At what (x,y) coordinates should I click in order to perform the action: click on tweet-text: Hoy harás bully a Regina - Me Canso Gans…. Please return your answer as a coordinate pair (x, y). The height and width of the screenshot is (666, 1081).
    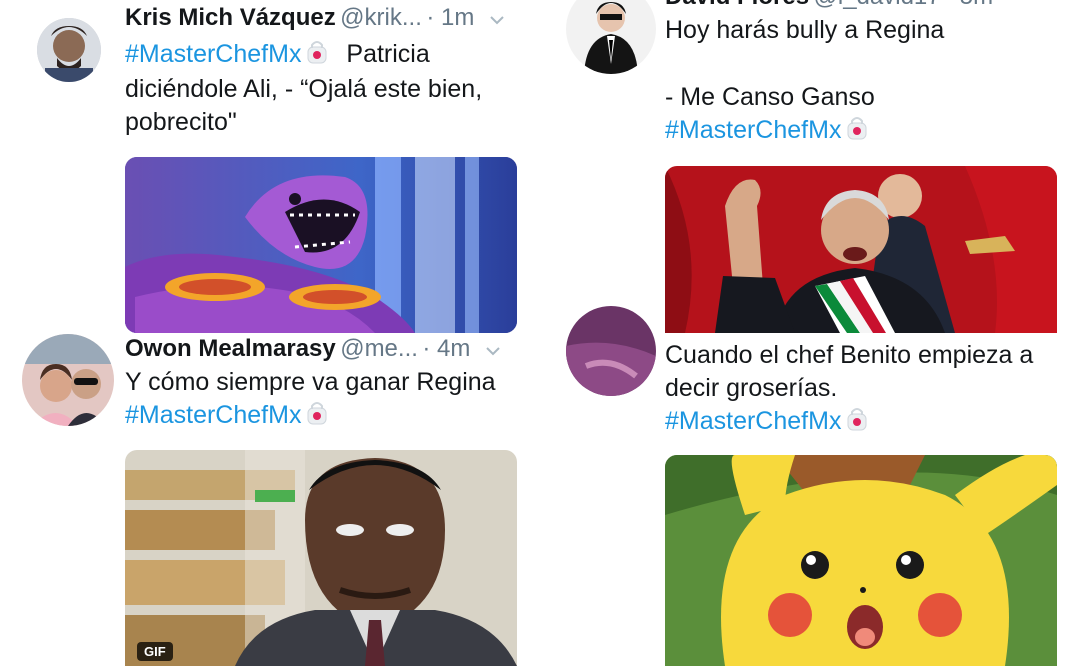
    Looking at the image, I should click on (865, 81).